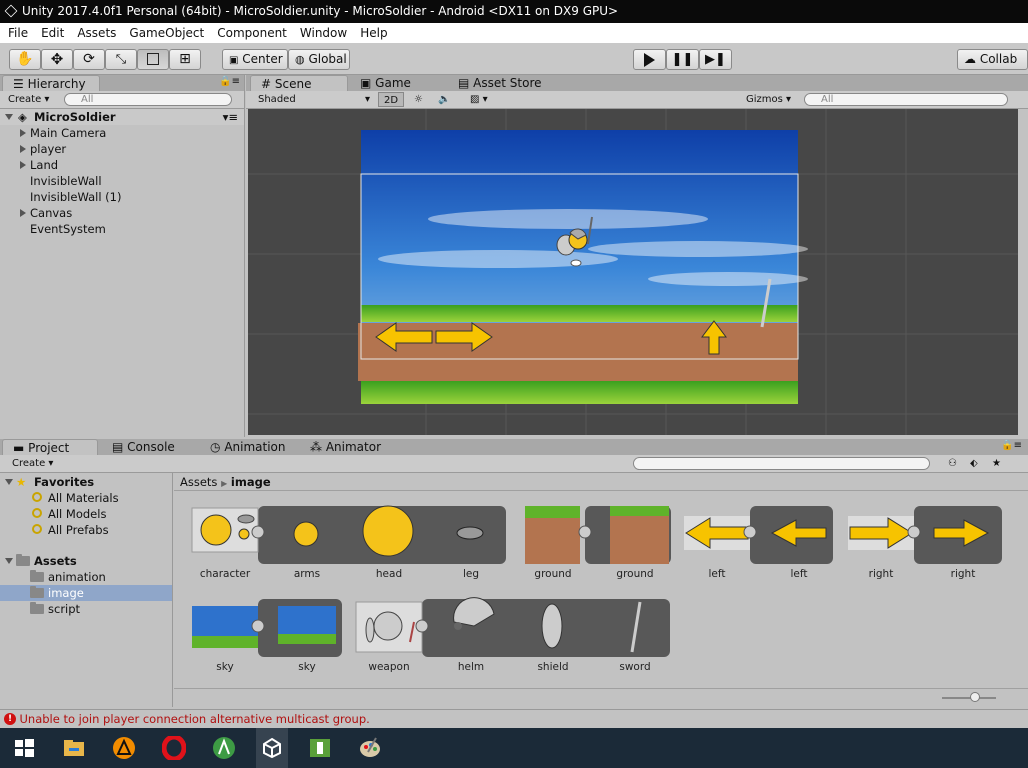 This screenshot has height=768, width=1028. What do you see at coordinates (86, 593) in the screenshot?
I see `folder-image: image` at bounding box center [86, 593].